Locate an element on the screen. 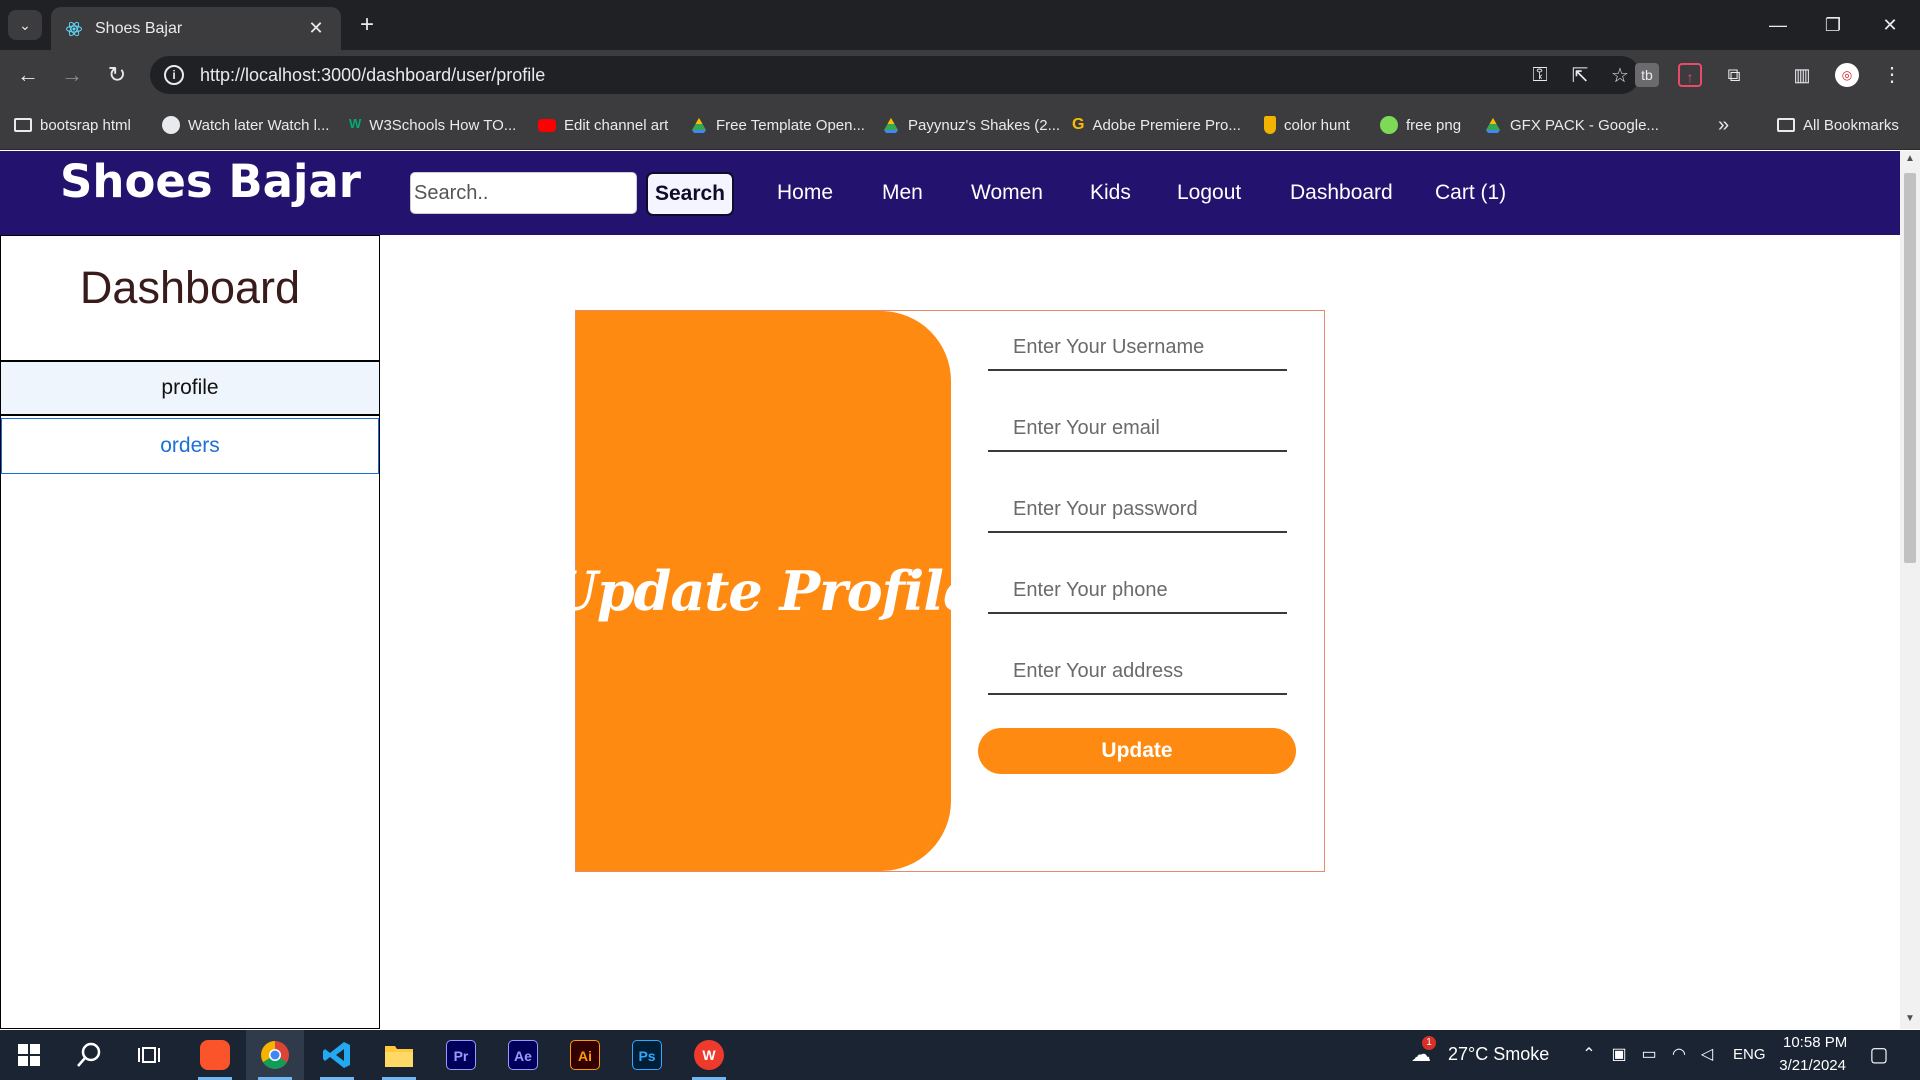 Image resolution: width=1920 pixels, height=1080 pixels. nav-link-home: Home is located at coordinates (805, 193).